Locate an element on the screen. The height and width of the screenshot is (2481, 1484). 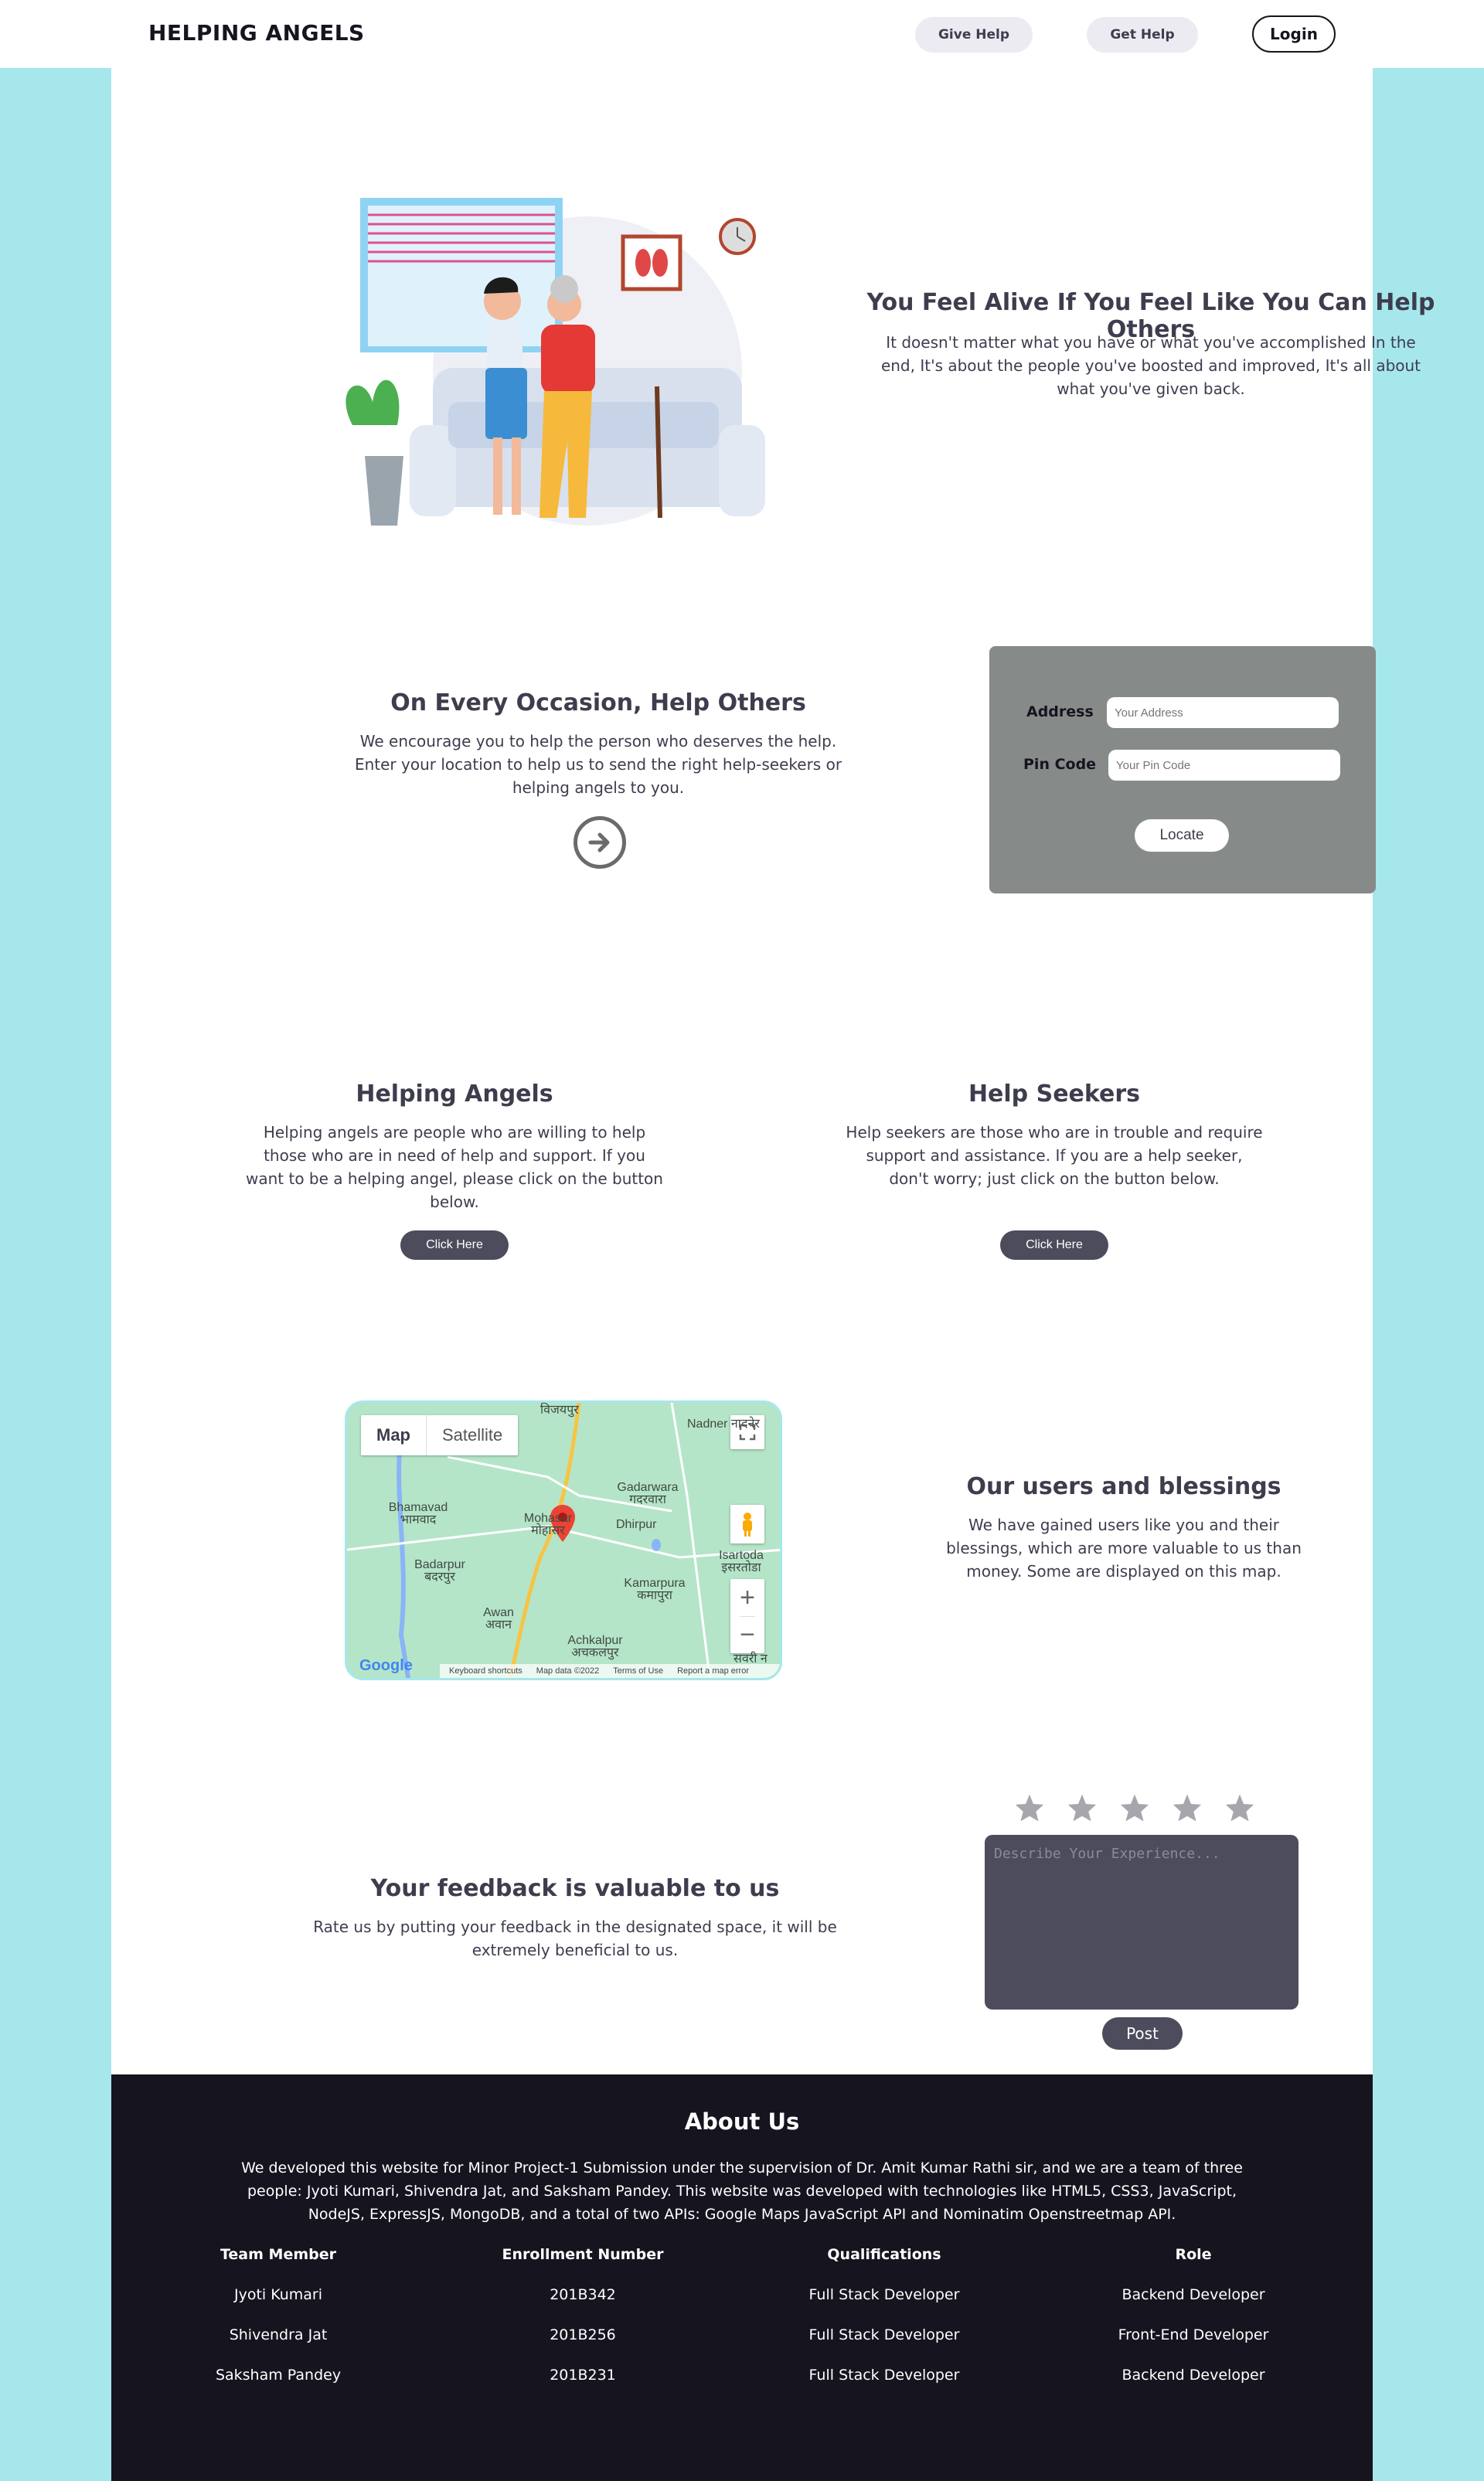
locate-form: Address Pin Code Locate is located at coordinates (1182, 770).